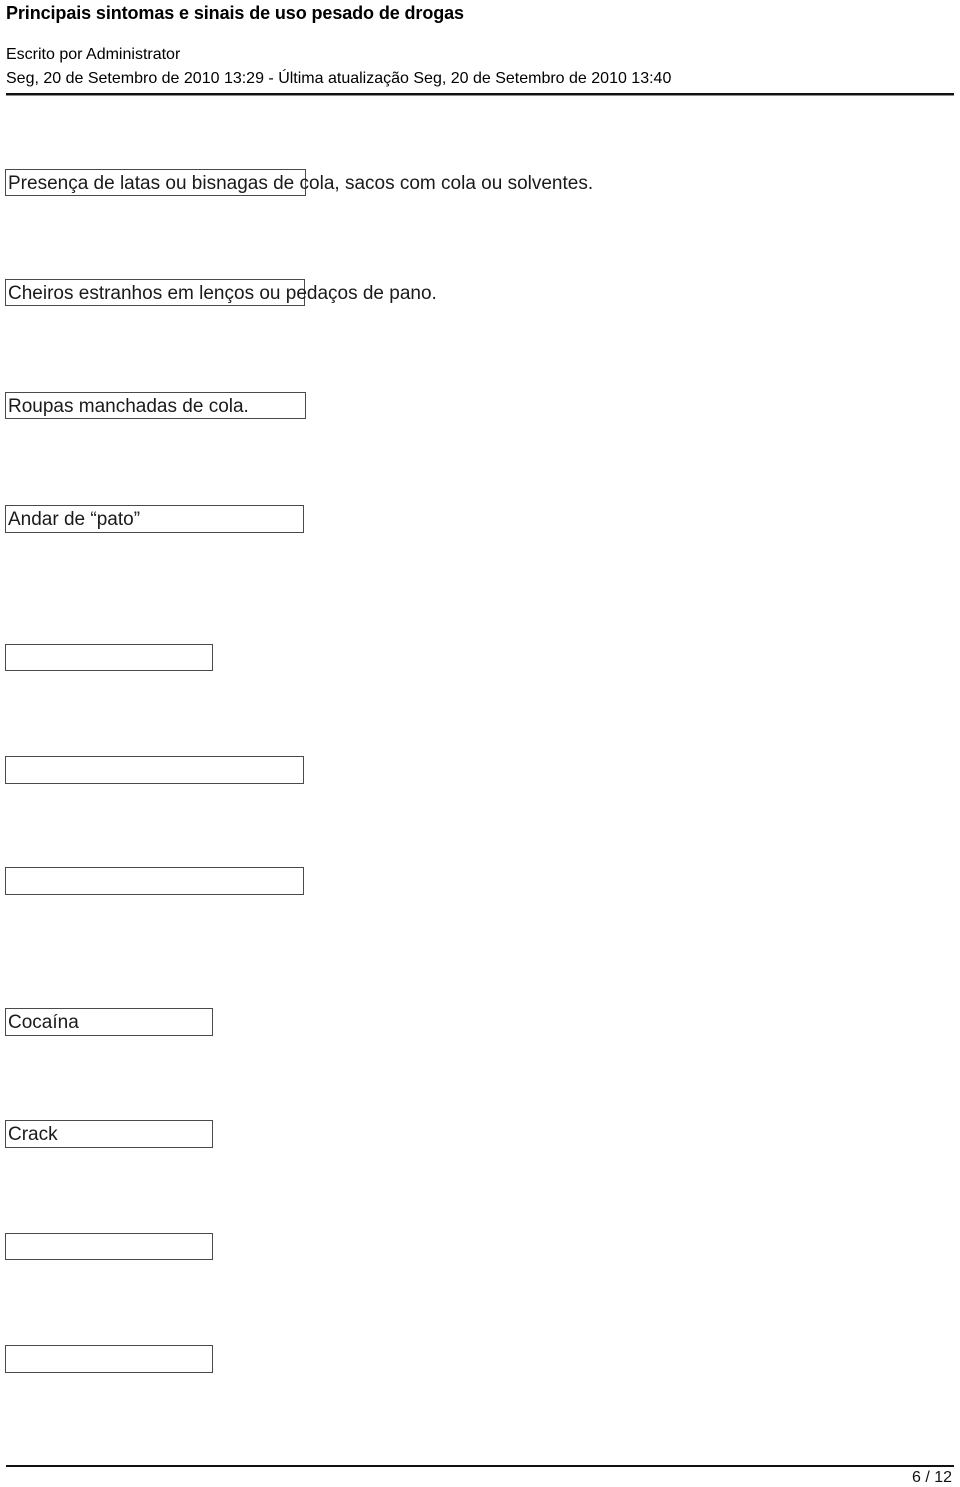  Describe the element at coordinates (74, 519) in the screenshot. I see `paragraph-4: Andar de “pato”` at that location.